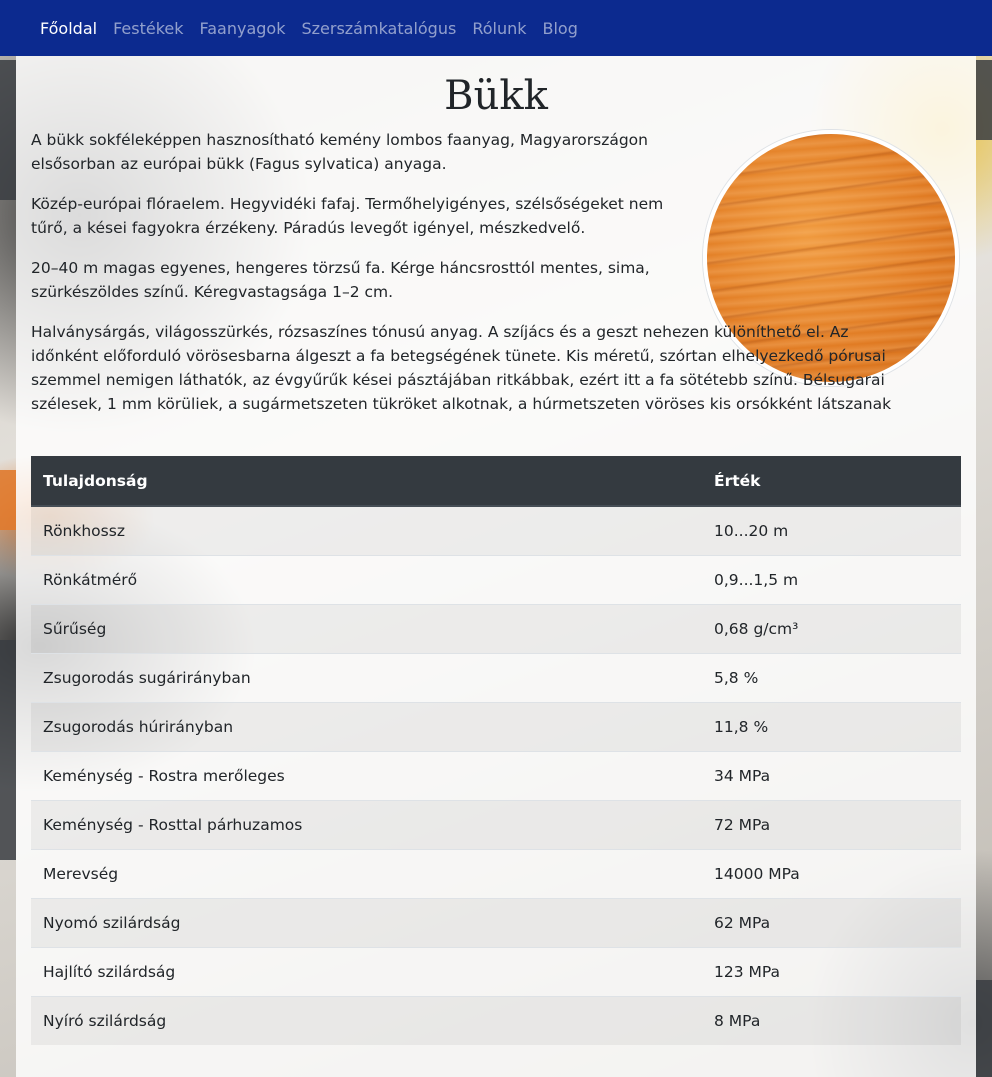 The width and height of the screenshot is (992, 1077). I want to click on value-cell: 10...20 m, so click(831, 530).